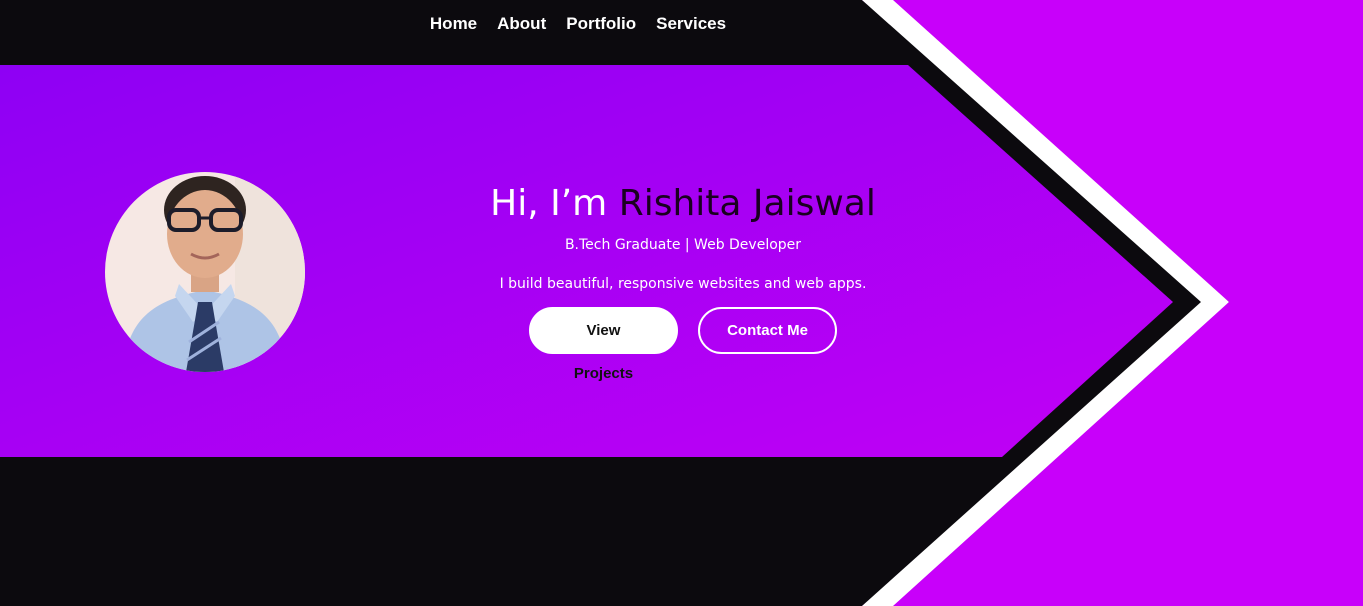 Image resolution: width=1363 pixels, height=606 pixels. Describe the element at coordinates (601, 24) in the screenshot. I see `nav-portfolio: Portfolio` at that location.